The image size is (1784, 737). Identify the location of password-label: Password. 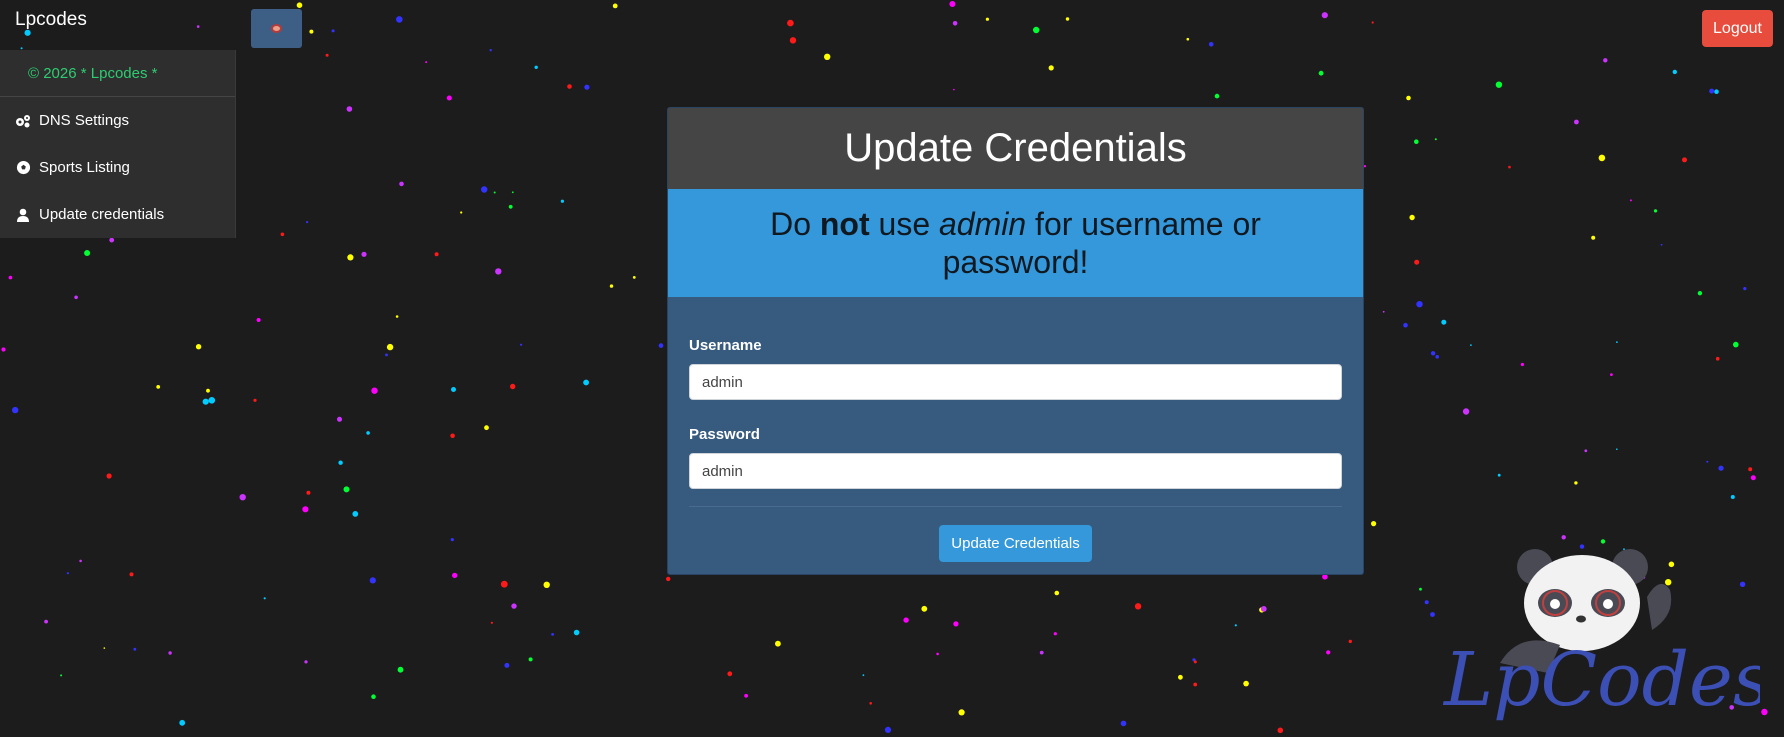
(724, 434).